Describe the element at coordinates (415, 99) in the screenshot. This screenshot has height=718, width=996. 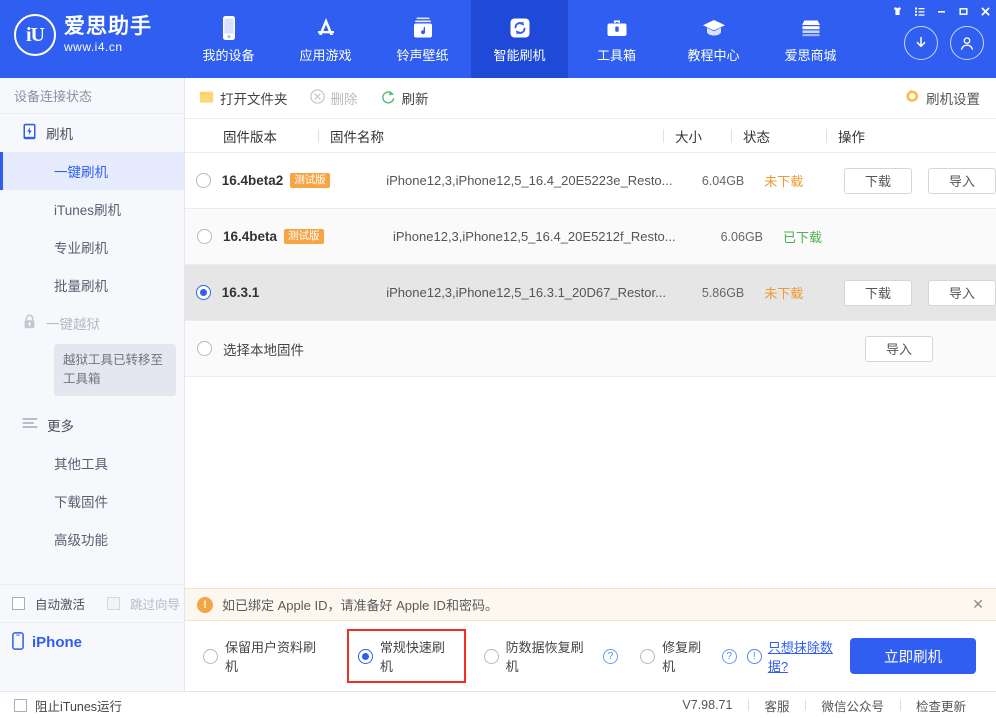
I see `refresh-label: 刷新` at that location.